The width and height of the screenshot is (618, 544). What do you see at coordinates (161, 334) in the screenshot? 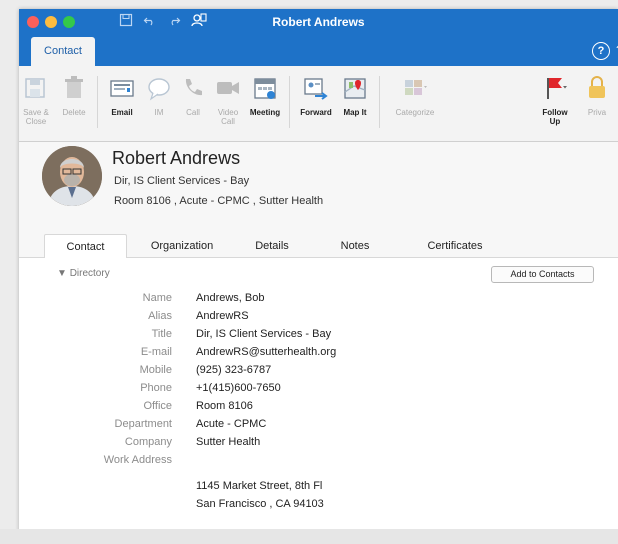
I see `field-label: Title` at bounding box center [161, 334].